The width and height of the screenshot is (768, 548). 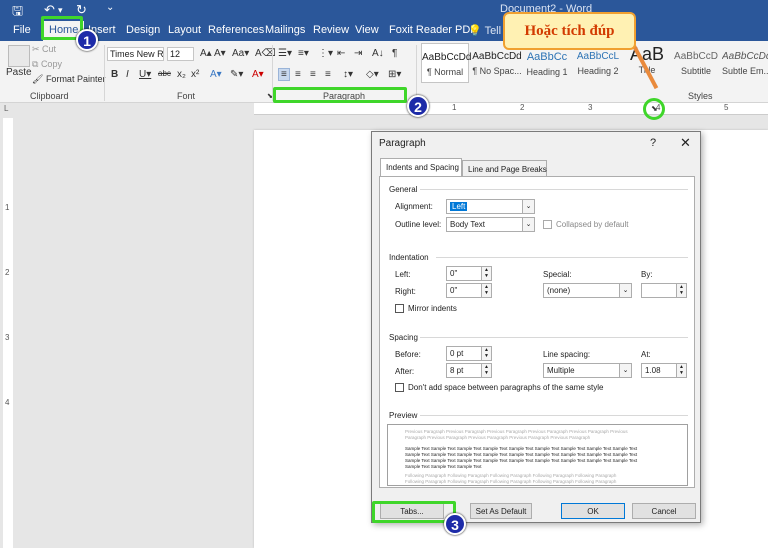 What do you see at coordinates (664, 370) in the screenshot?
I see `at-input: 1.08 ▲ ▼` at bounding box center [664, 370].